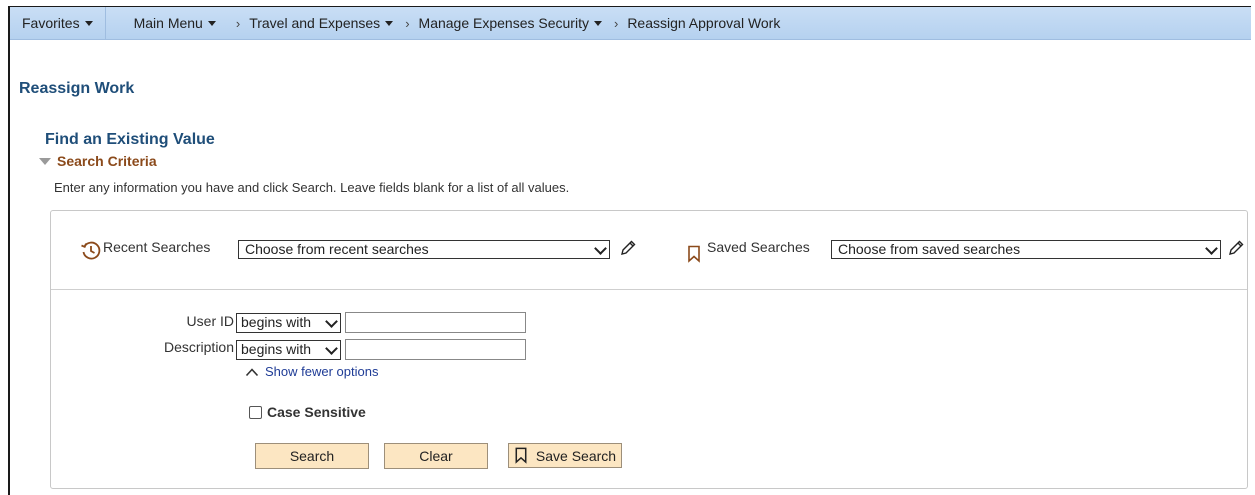 The height and width of the screenshot is (495, 1255). I want to click on recent-searches-select: Choose from recent searches, so click(424, 249).